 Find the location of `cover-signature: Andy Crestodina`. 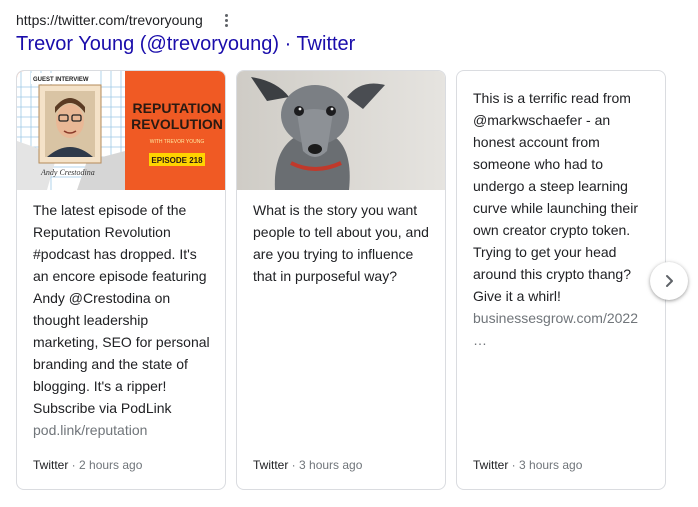

cover-signature: Andy Crestodina is located at coordinates (67, 172).